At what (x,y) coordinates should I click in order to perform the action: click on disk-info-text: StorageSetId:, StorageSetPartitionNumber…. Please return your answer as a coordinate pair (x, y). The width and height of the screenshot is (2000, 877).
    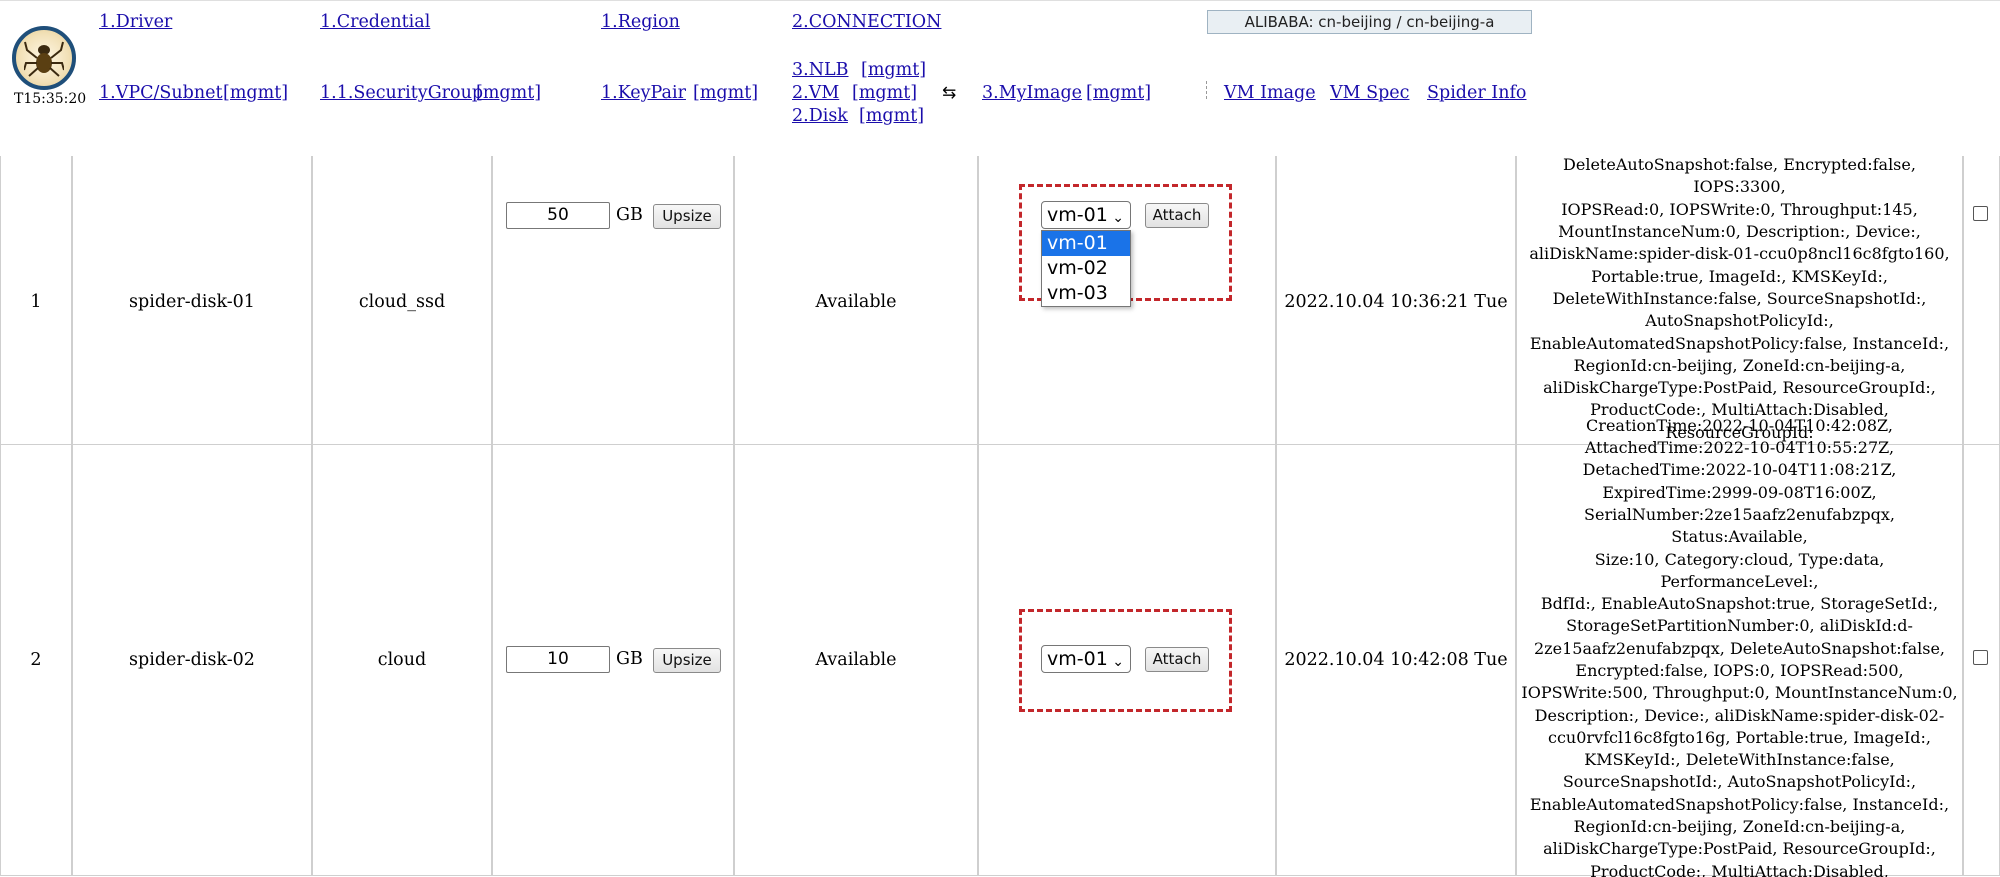
    Looking at the image, I should click on (1739, 300).